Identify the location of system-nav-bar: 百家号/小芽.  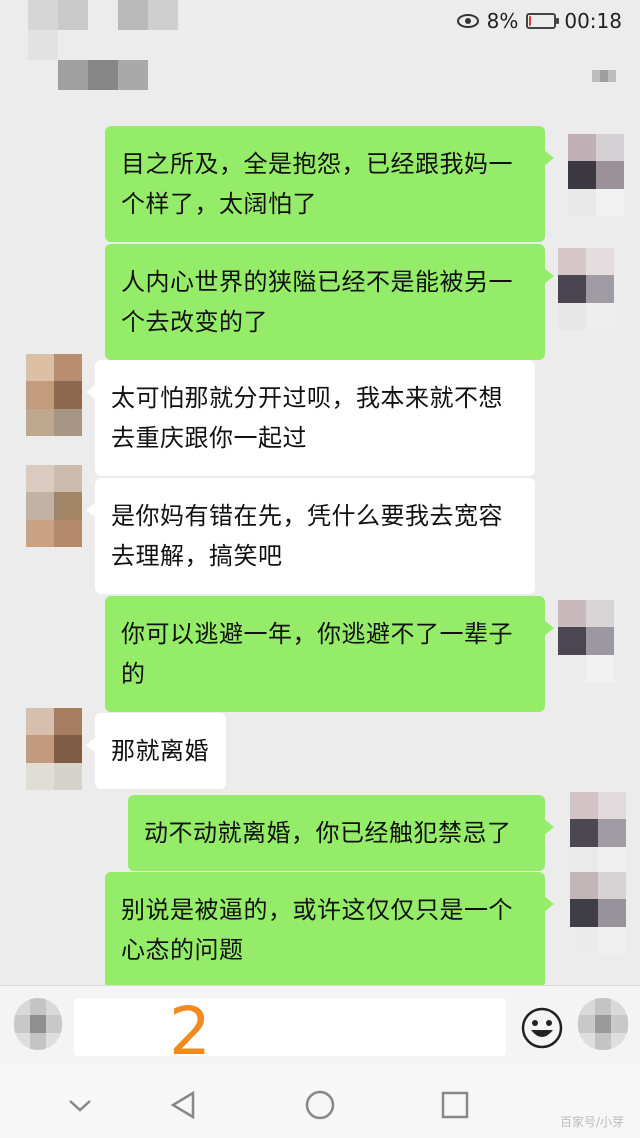
(320, 1101).